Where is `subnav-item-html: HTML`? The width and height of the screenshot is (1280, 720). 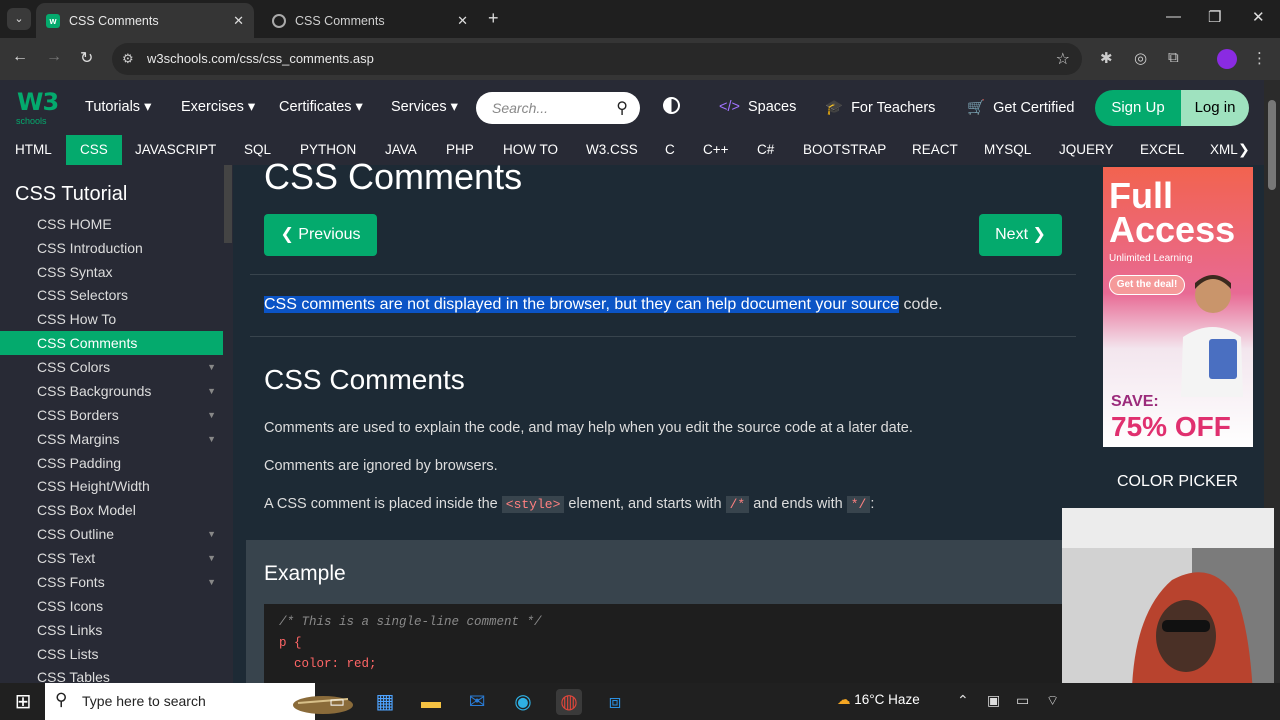 subnav-item-html: HTML is located at coordinates (33, 150).